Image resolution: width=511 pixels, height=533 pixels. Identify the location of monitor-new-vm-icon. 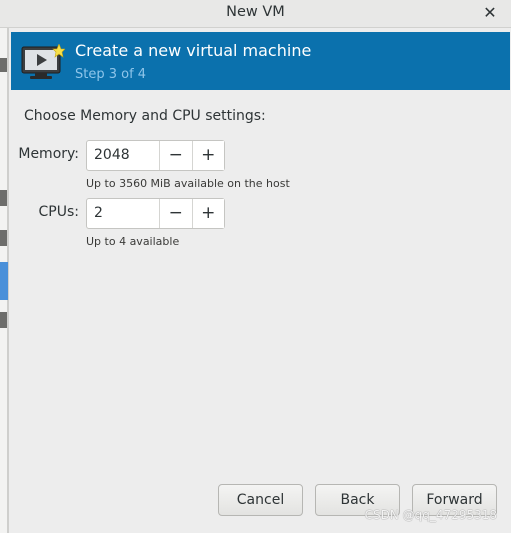
(43, 61).